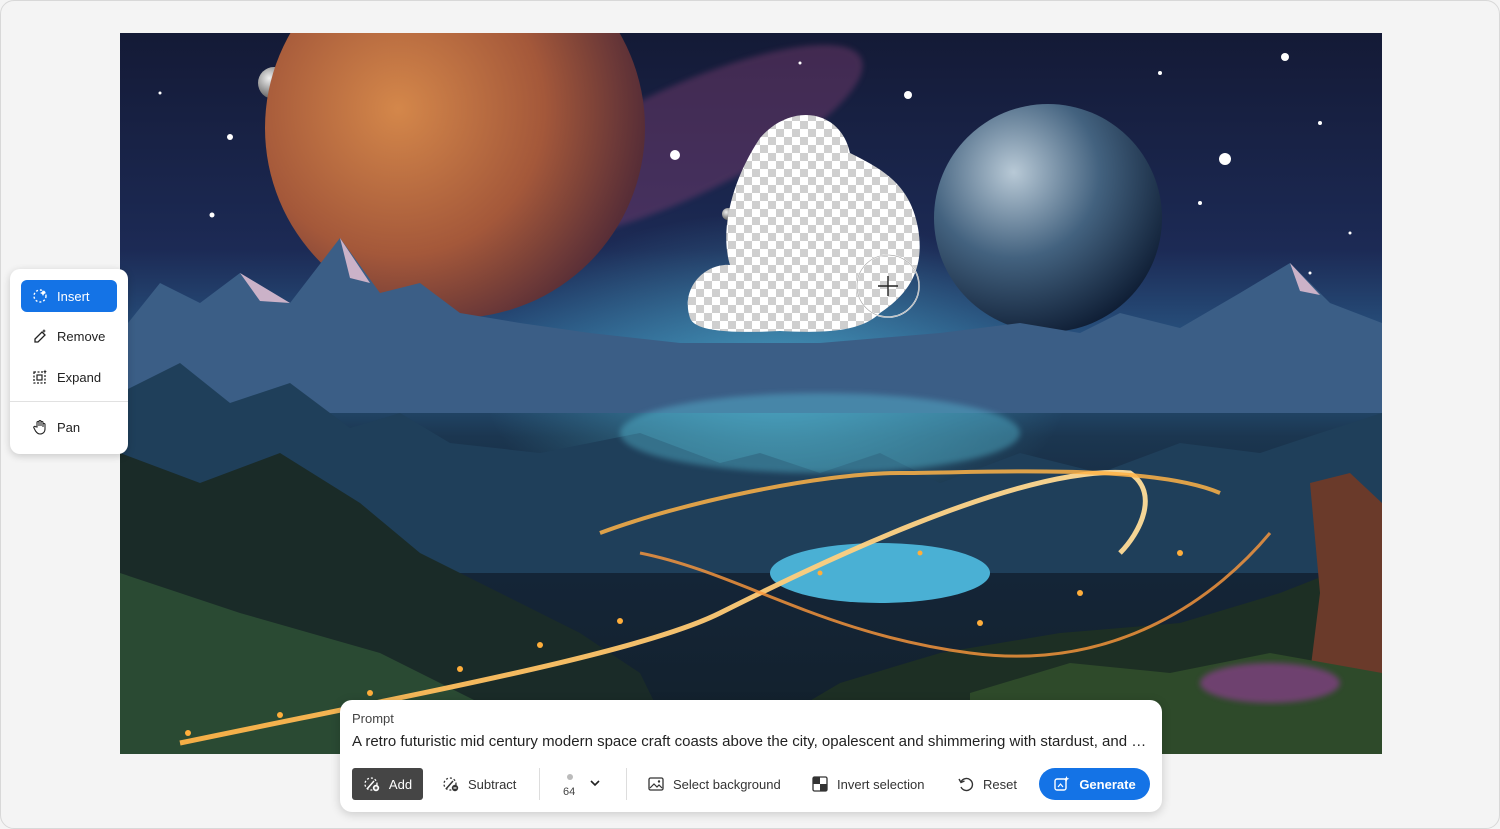 The height and width of the screenshot is (829, 1500). I want to click on brush-size-value: 64, so click(569, 792).